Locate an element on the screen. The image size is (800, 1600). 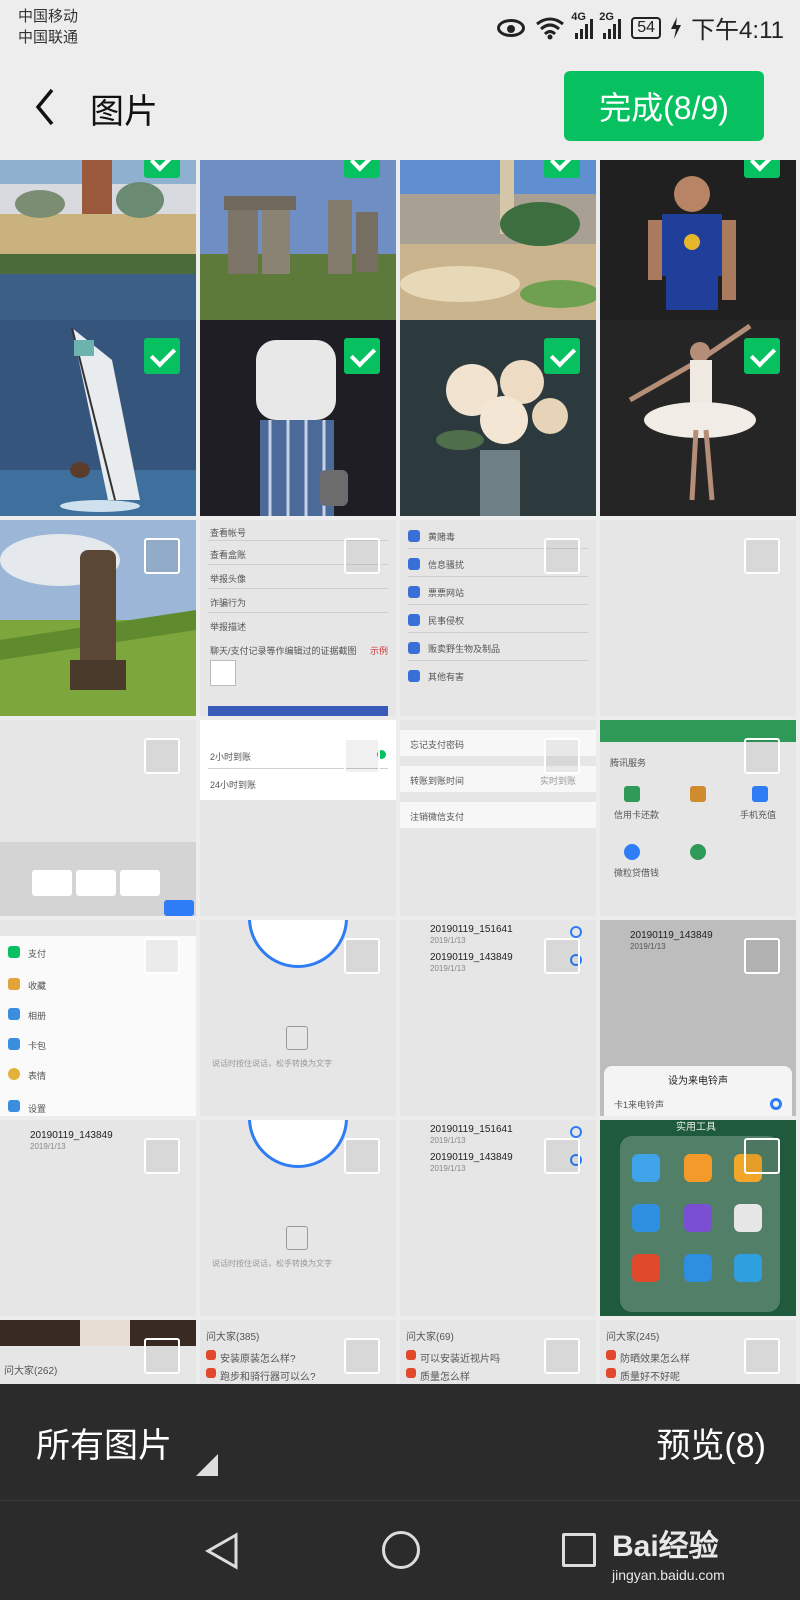
security-app-icon is located at coordinates (748, 1268).